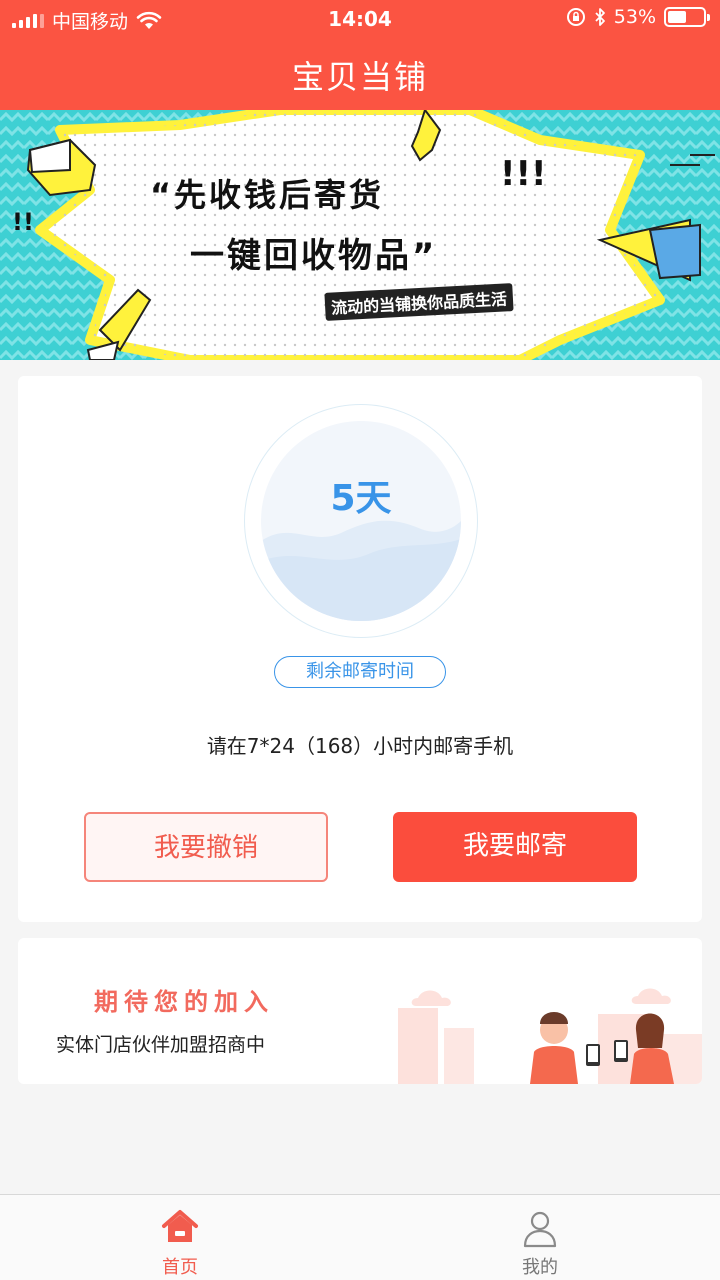 This screenshot has width=720, height=1280. I want to click on countdown-circle: 5天, so click(361, 521).